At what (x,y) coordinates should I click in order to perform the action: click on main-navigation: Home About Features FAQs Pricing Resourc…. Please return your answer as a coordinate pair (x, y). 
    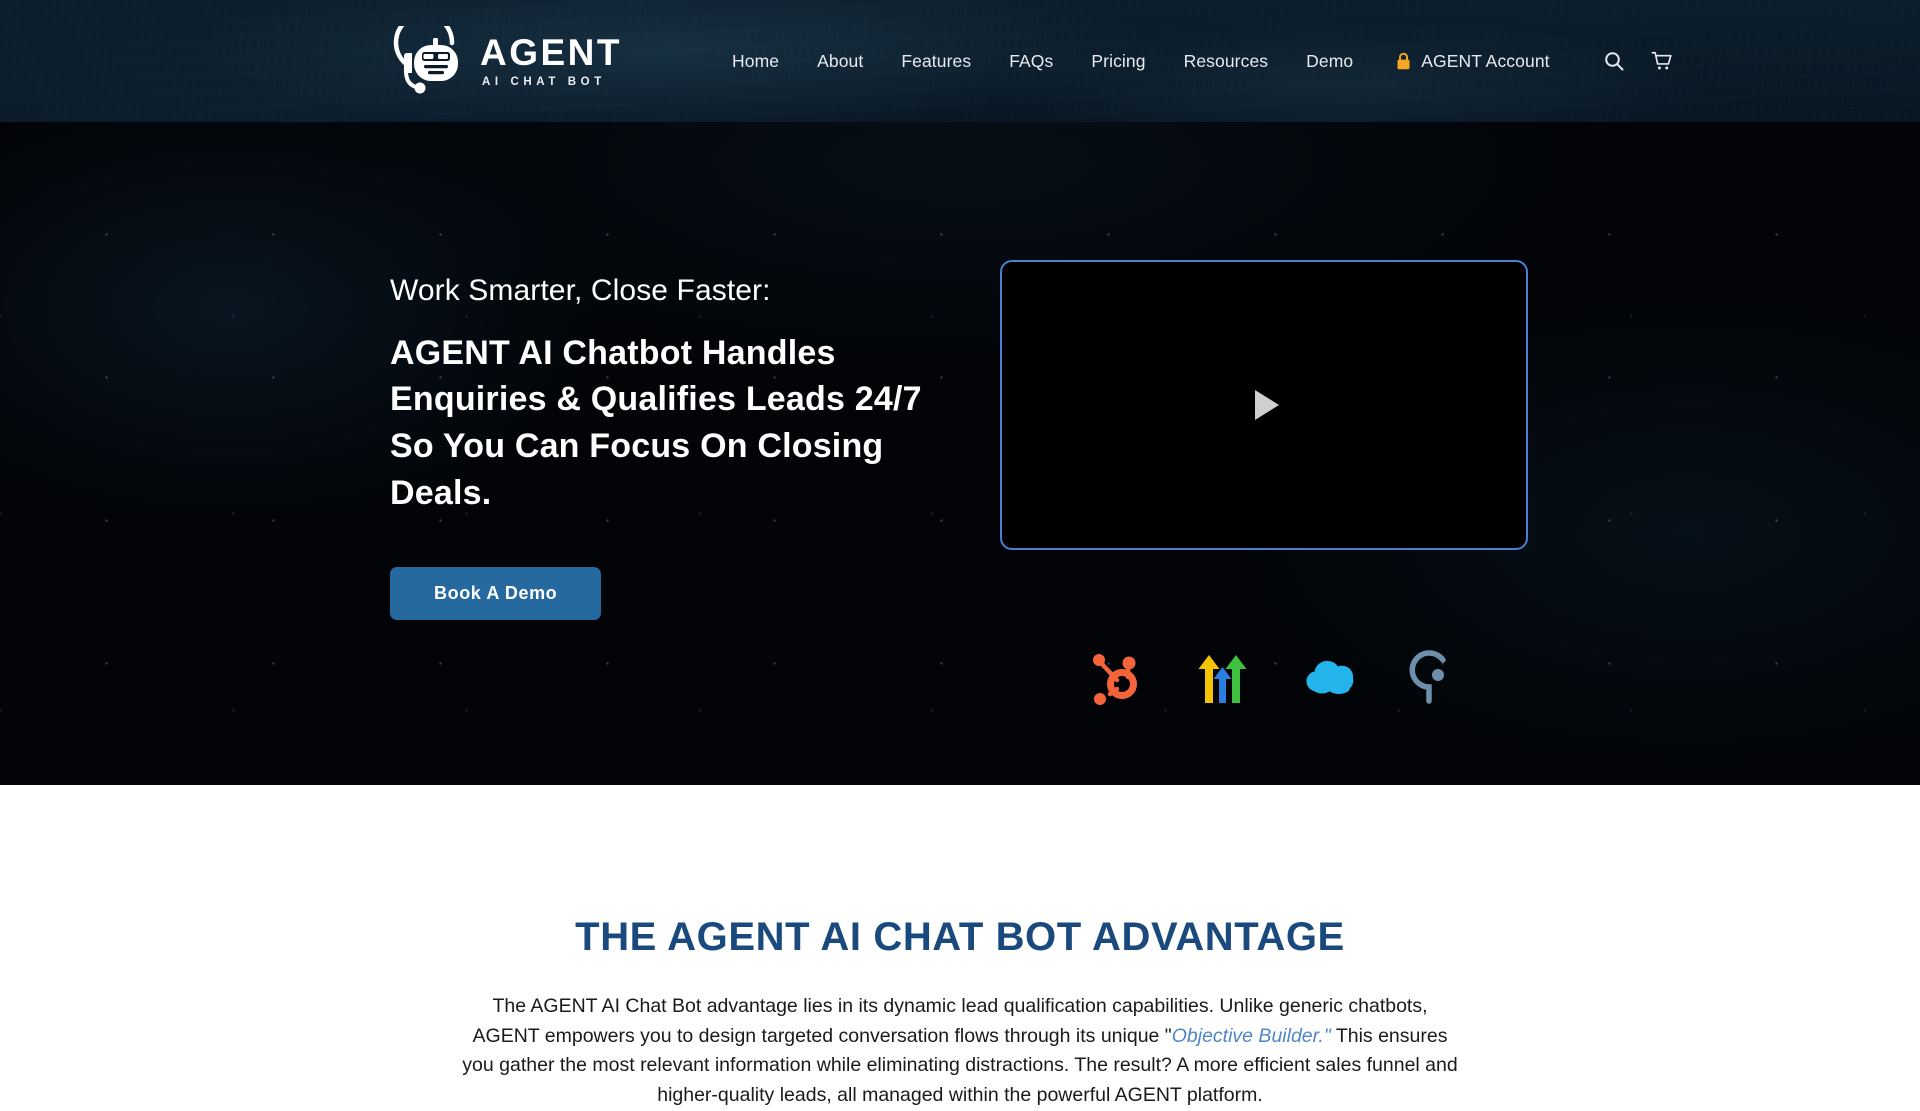
    Looking at the image, I should click on (1193, 61).